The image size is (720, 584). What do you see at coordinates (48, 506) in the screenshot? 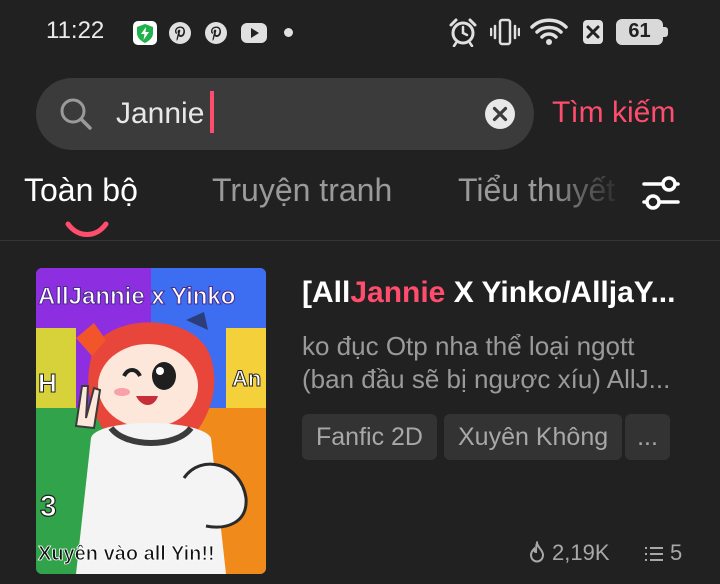
I see `svg-text: 3` at bounding box center [48, 506].